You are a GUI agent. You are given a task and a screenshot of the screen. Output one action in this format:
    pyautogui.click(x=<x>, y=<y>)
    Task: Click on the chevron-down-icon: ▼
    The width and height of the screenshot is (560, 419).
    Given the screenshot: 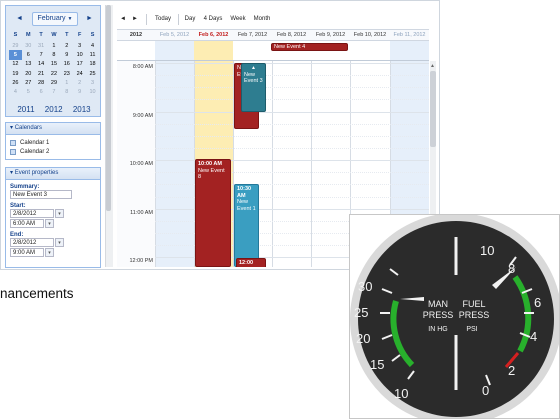 What is the action you would take?
    pyautogui.click(x=70, y=19)
    